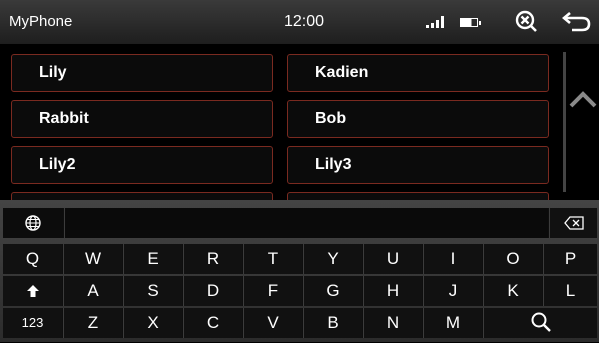 This screenshot has width=599, height=343. I want to click on key-w: W, so click(92, 259).